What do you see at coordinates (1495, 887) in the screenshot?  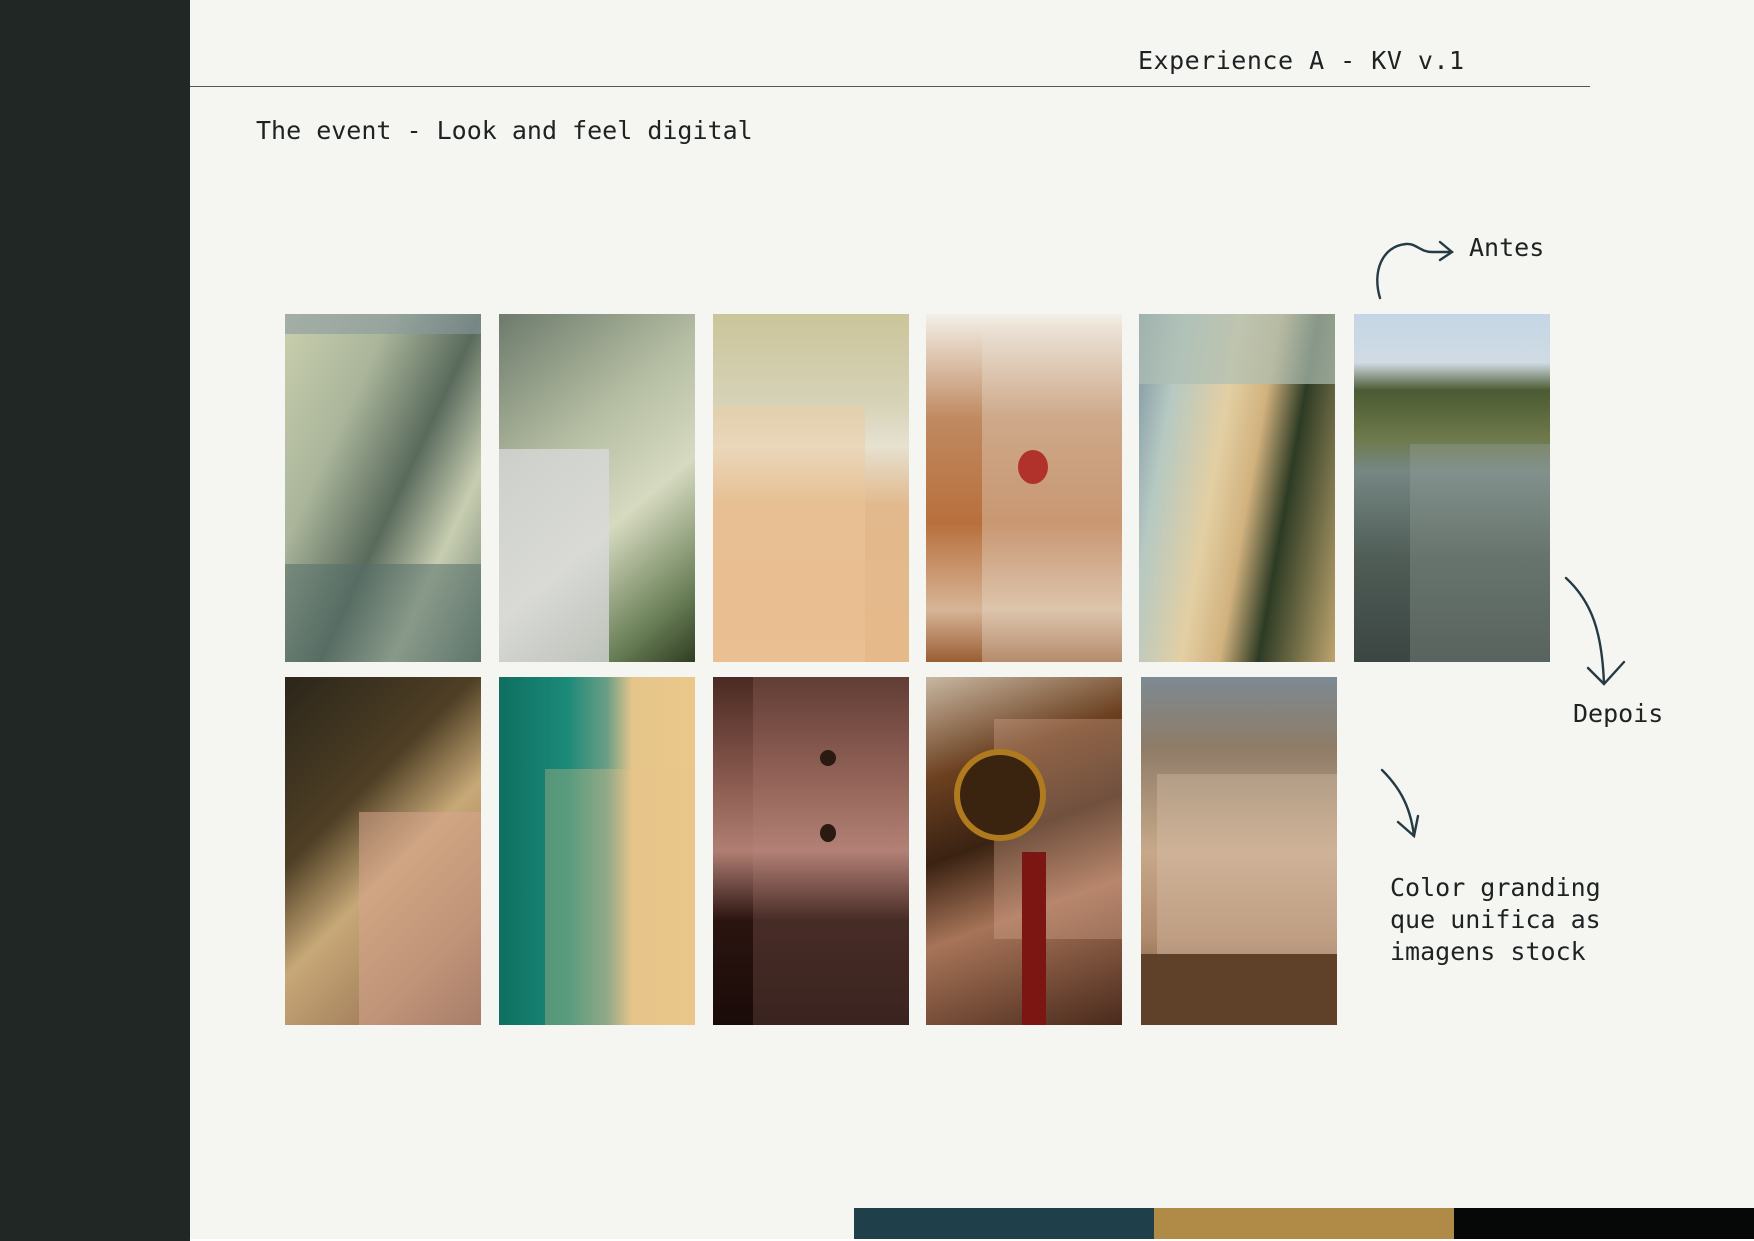 I see `note-line: Color granding` at bounding box center [1495, 887].